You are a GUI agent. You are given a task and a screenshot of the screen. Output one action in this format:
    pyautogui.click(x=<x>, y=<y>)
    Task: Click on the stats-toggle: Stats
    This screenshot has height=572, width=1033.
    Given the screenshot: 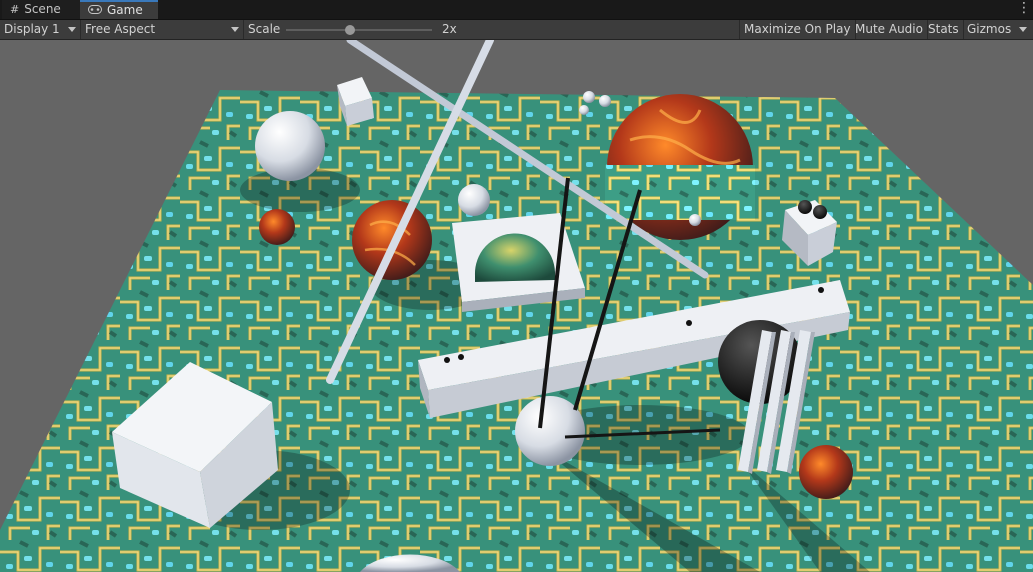 What is the action you would take?
    pyautogui.click(x=944, y=29)
    